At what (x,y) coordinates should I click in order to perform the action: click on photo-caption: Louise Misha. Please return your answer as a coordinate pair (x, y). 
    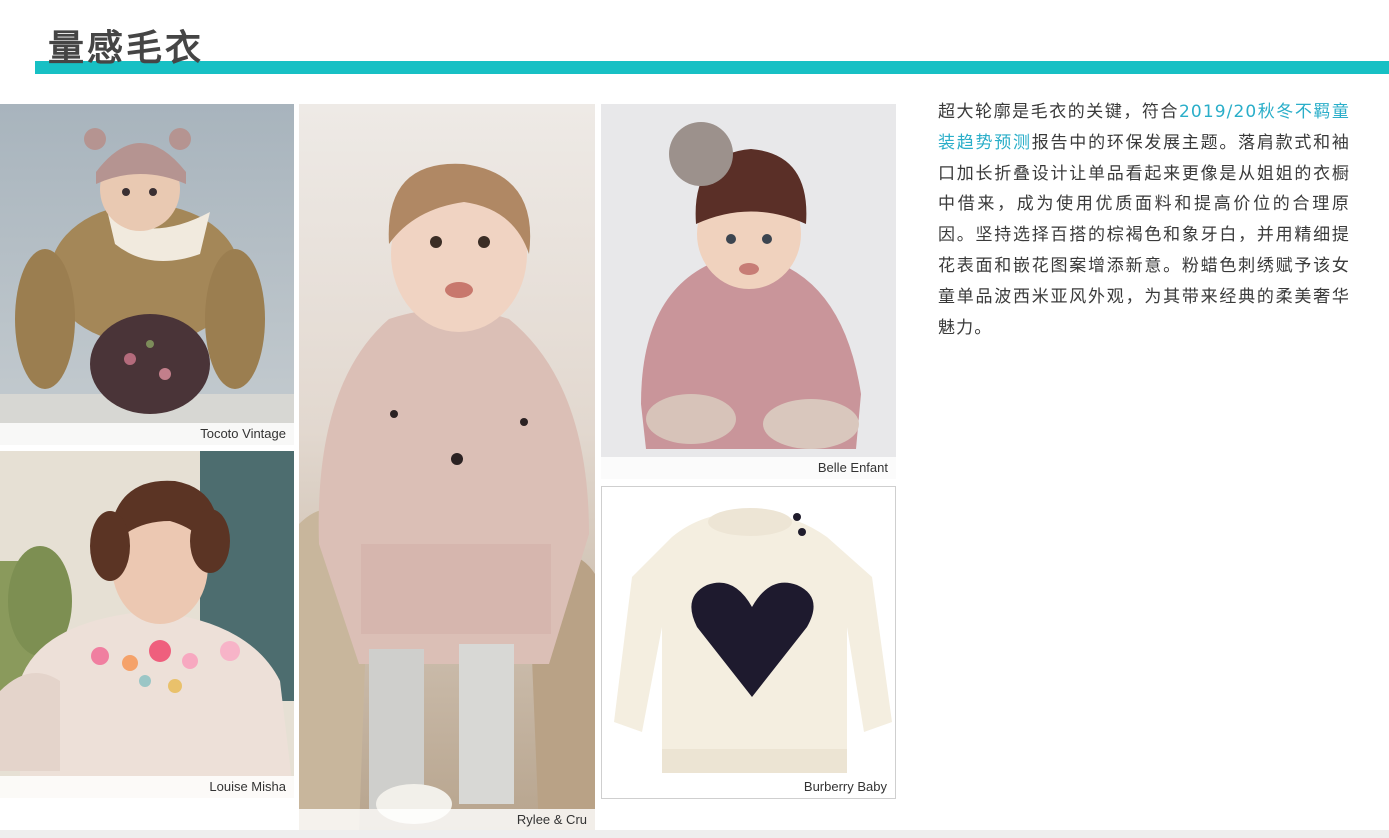
    Looking at the image, I should click on (147, 787).